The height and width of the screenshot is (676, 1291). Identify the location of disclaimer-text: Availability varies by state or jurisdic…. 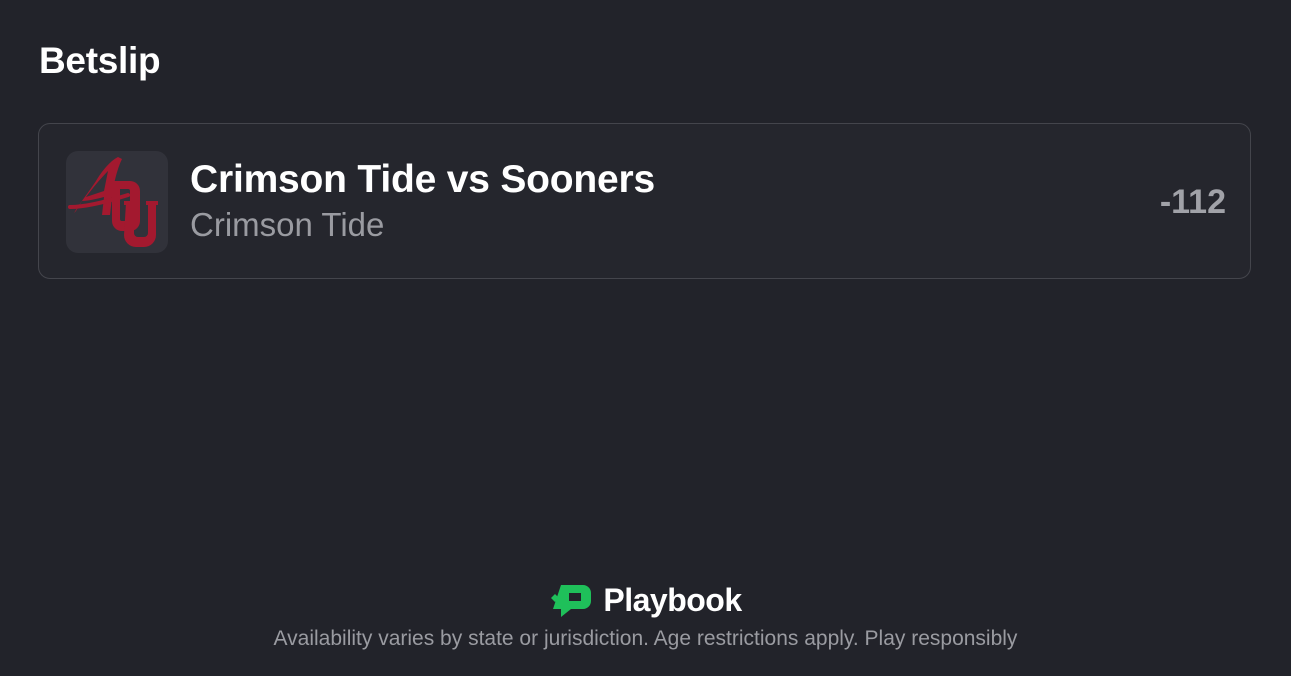
(645, 638).